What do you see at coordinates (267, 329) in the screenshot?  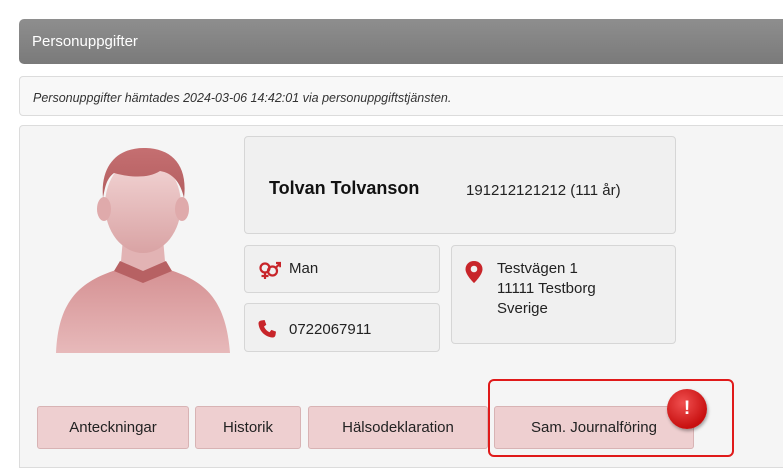 I see `phone-icon` at bounding box center [267, 329].